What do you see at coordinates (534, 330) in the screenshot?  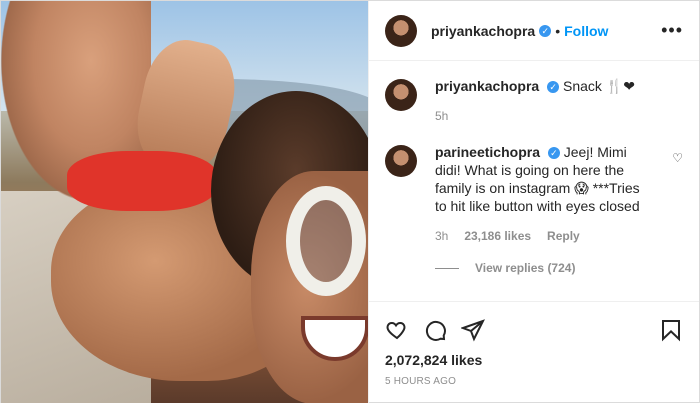 I see `action-icons` at bounding box center [534, 330].